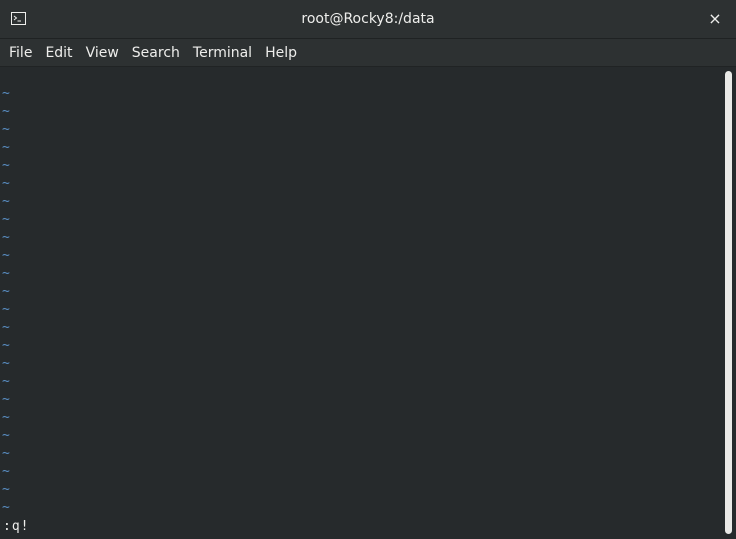  I want to click on title-bar: root@Rocky8:/data ×, so click(368, 19).